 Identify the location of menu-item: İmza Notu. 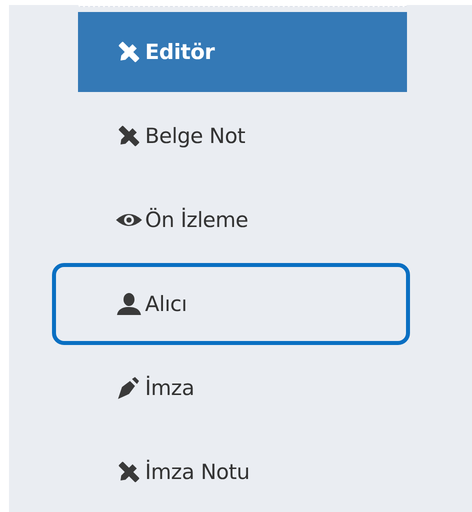
(242, 472).